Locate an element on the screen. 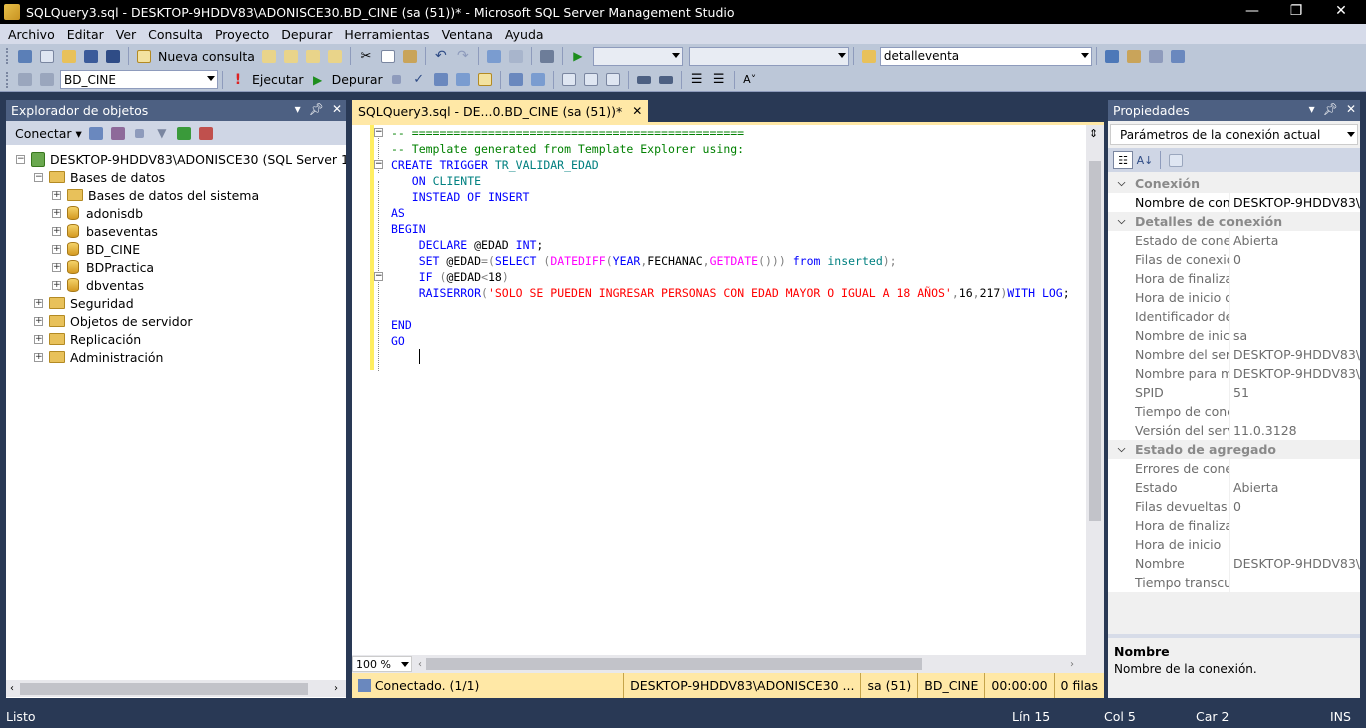 This screenshot has height=728, width=1366. cancel-query-icon is located at coordinates (397, 80).